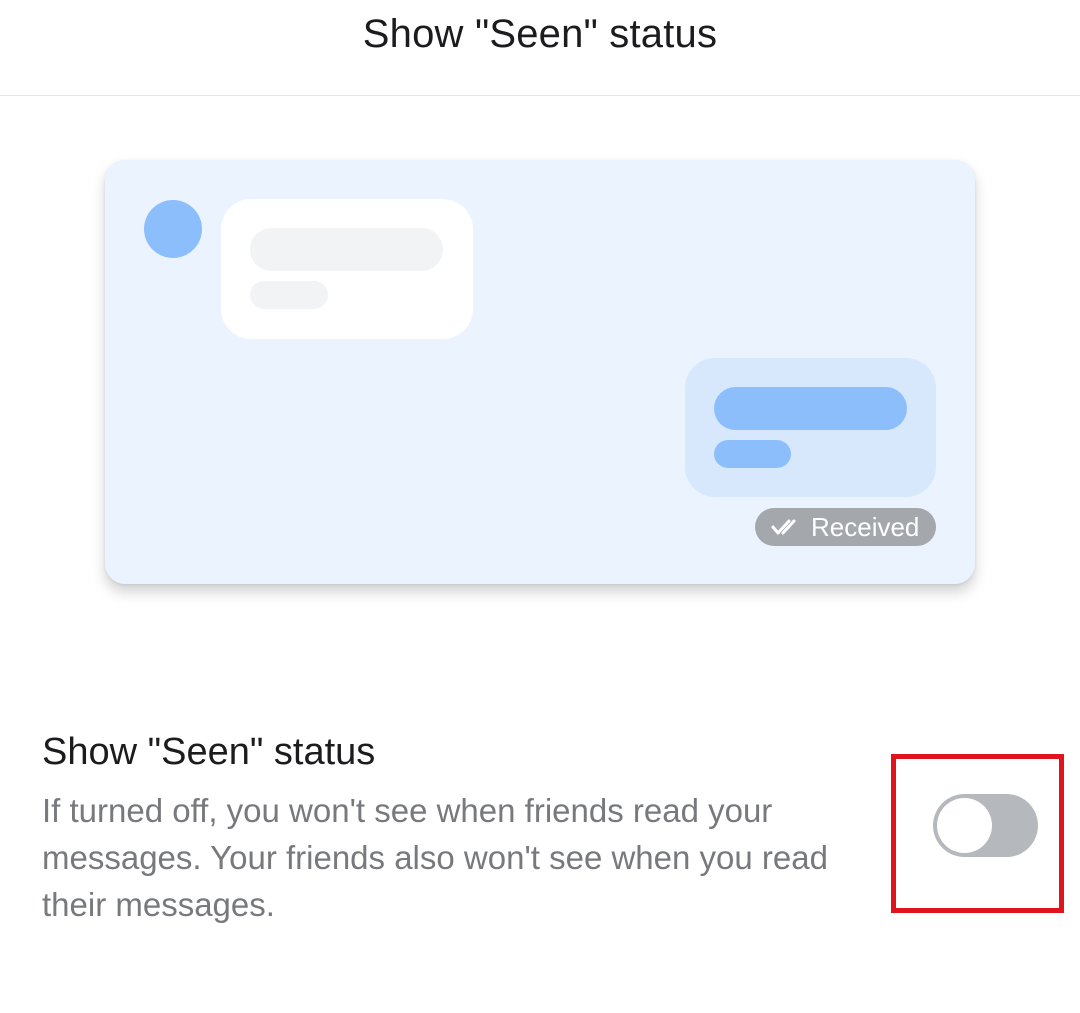  What do you see at coordinates (540, 34) in the screenshot?
I see `page-title: Show "Seen" status` at bounding box center [540, 34].